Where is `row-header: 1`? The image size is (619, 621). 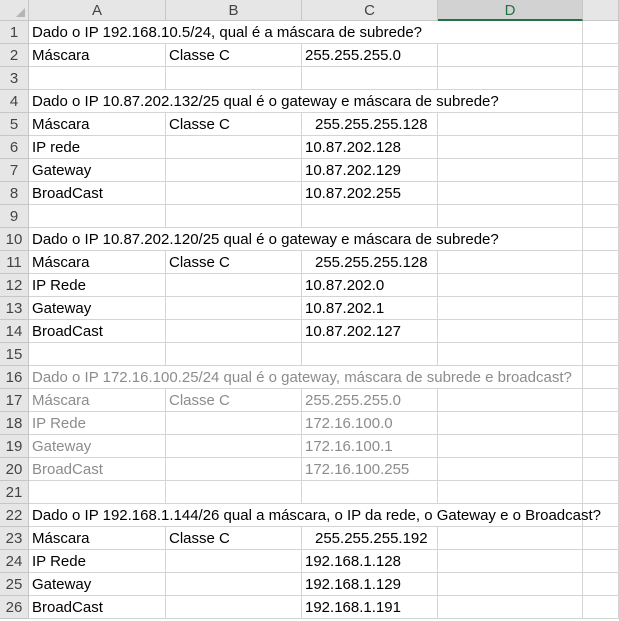
row-header: 1 is located at coordinates (14, 32).